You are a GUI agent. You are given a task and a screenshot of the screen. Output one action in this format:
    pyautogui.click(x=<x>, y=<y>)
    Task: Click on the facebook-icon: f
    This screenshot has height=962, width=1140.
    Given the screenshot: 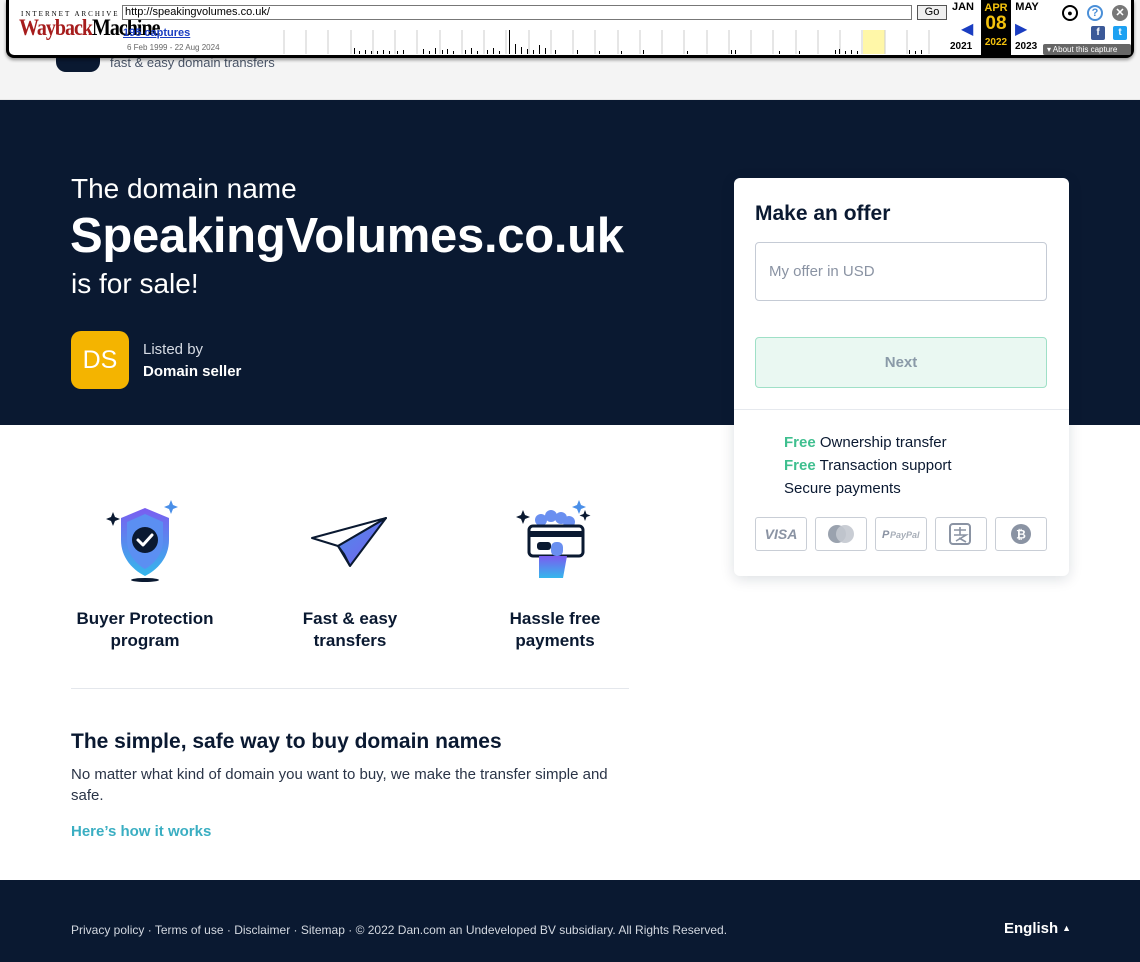 What is the action you would take?
    pyautogui.click(x=1098, y=33)
    